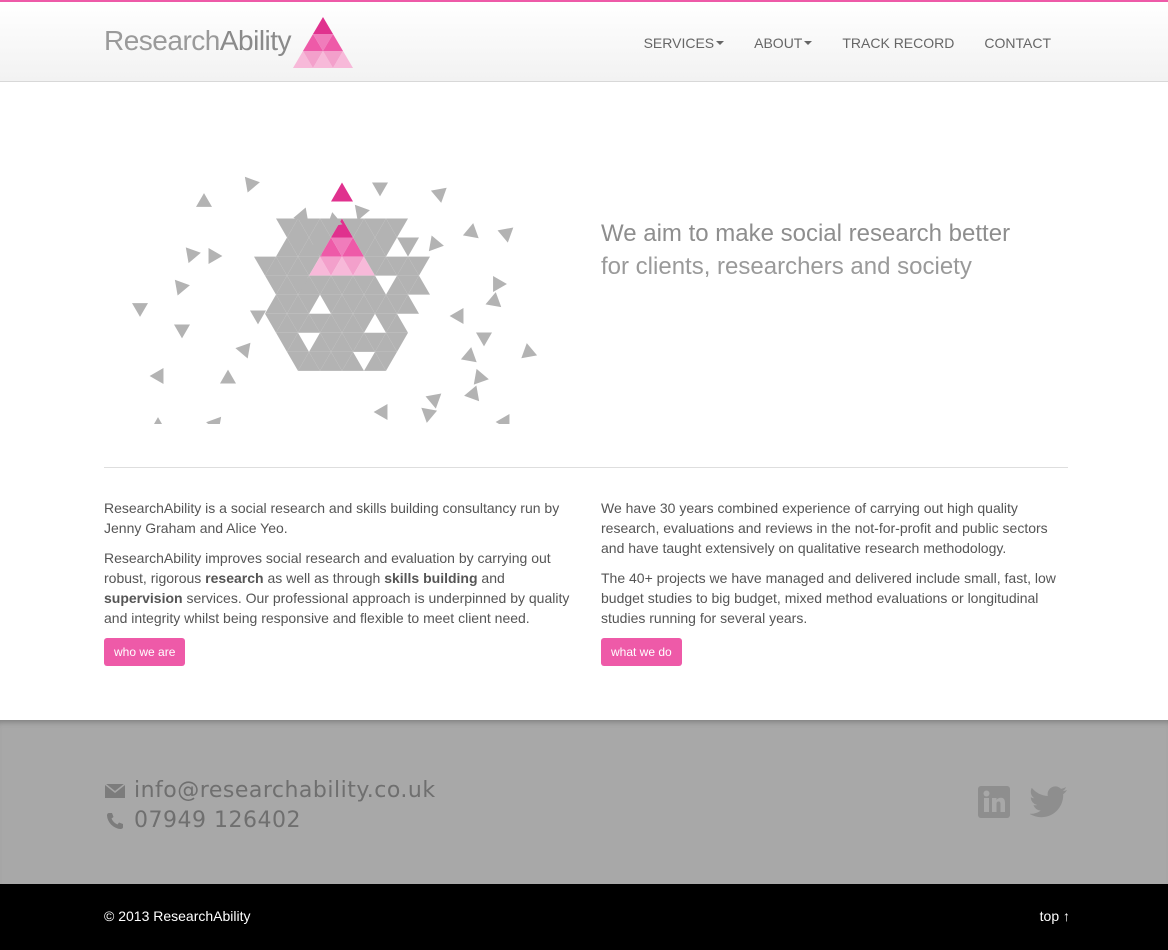  What do you see at coordinates (491, 578) in the screenshot?
I see `text-span: and` at bounding box center [491, 578].